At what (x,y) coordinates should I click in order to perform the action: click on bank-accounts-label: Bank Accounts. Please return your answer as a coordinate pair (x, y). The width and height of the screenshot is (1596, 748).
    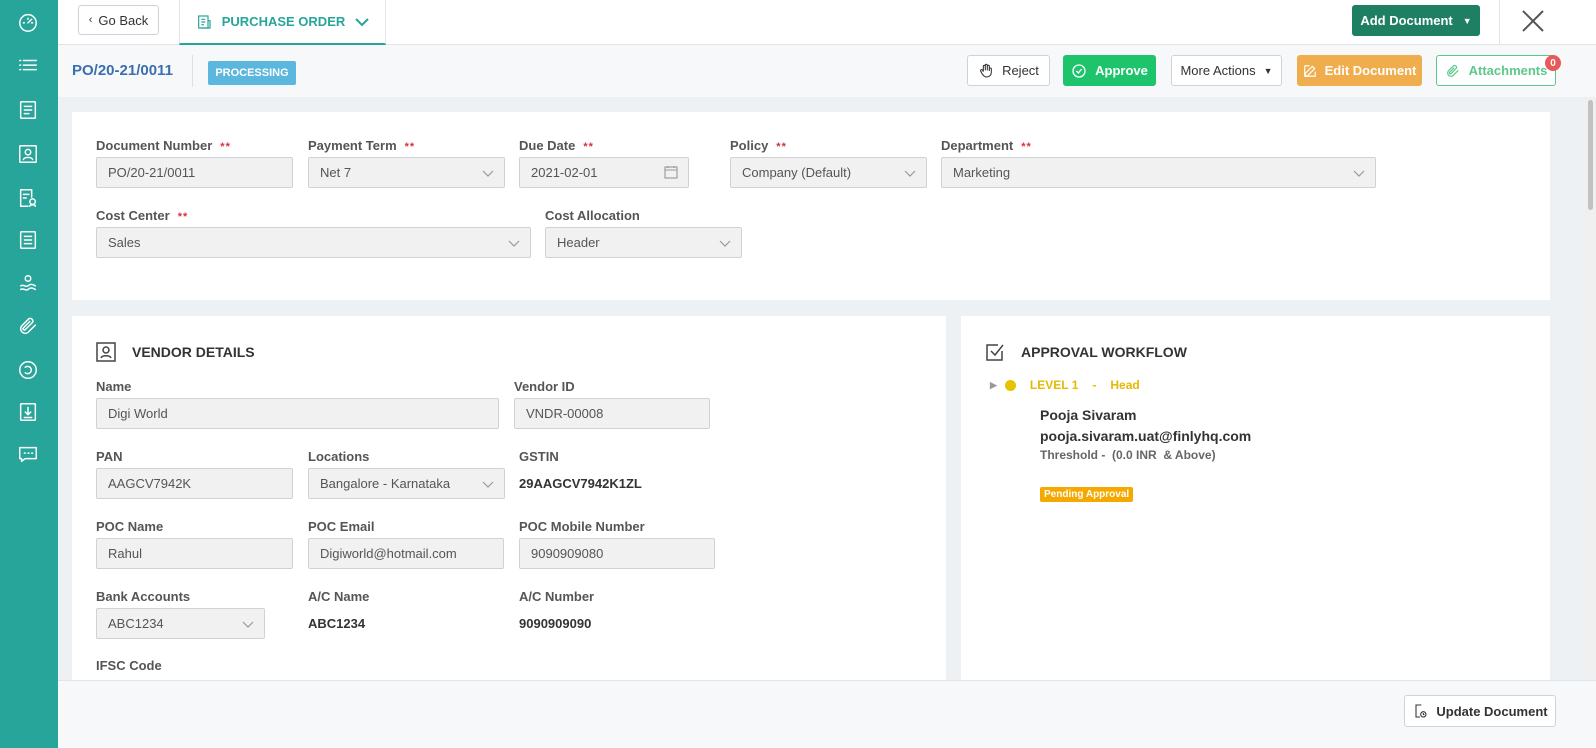
    Looking at the image, I should click on (143, 596).